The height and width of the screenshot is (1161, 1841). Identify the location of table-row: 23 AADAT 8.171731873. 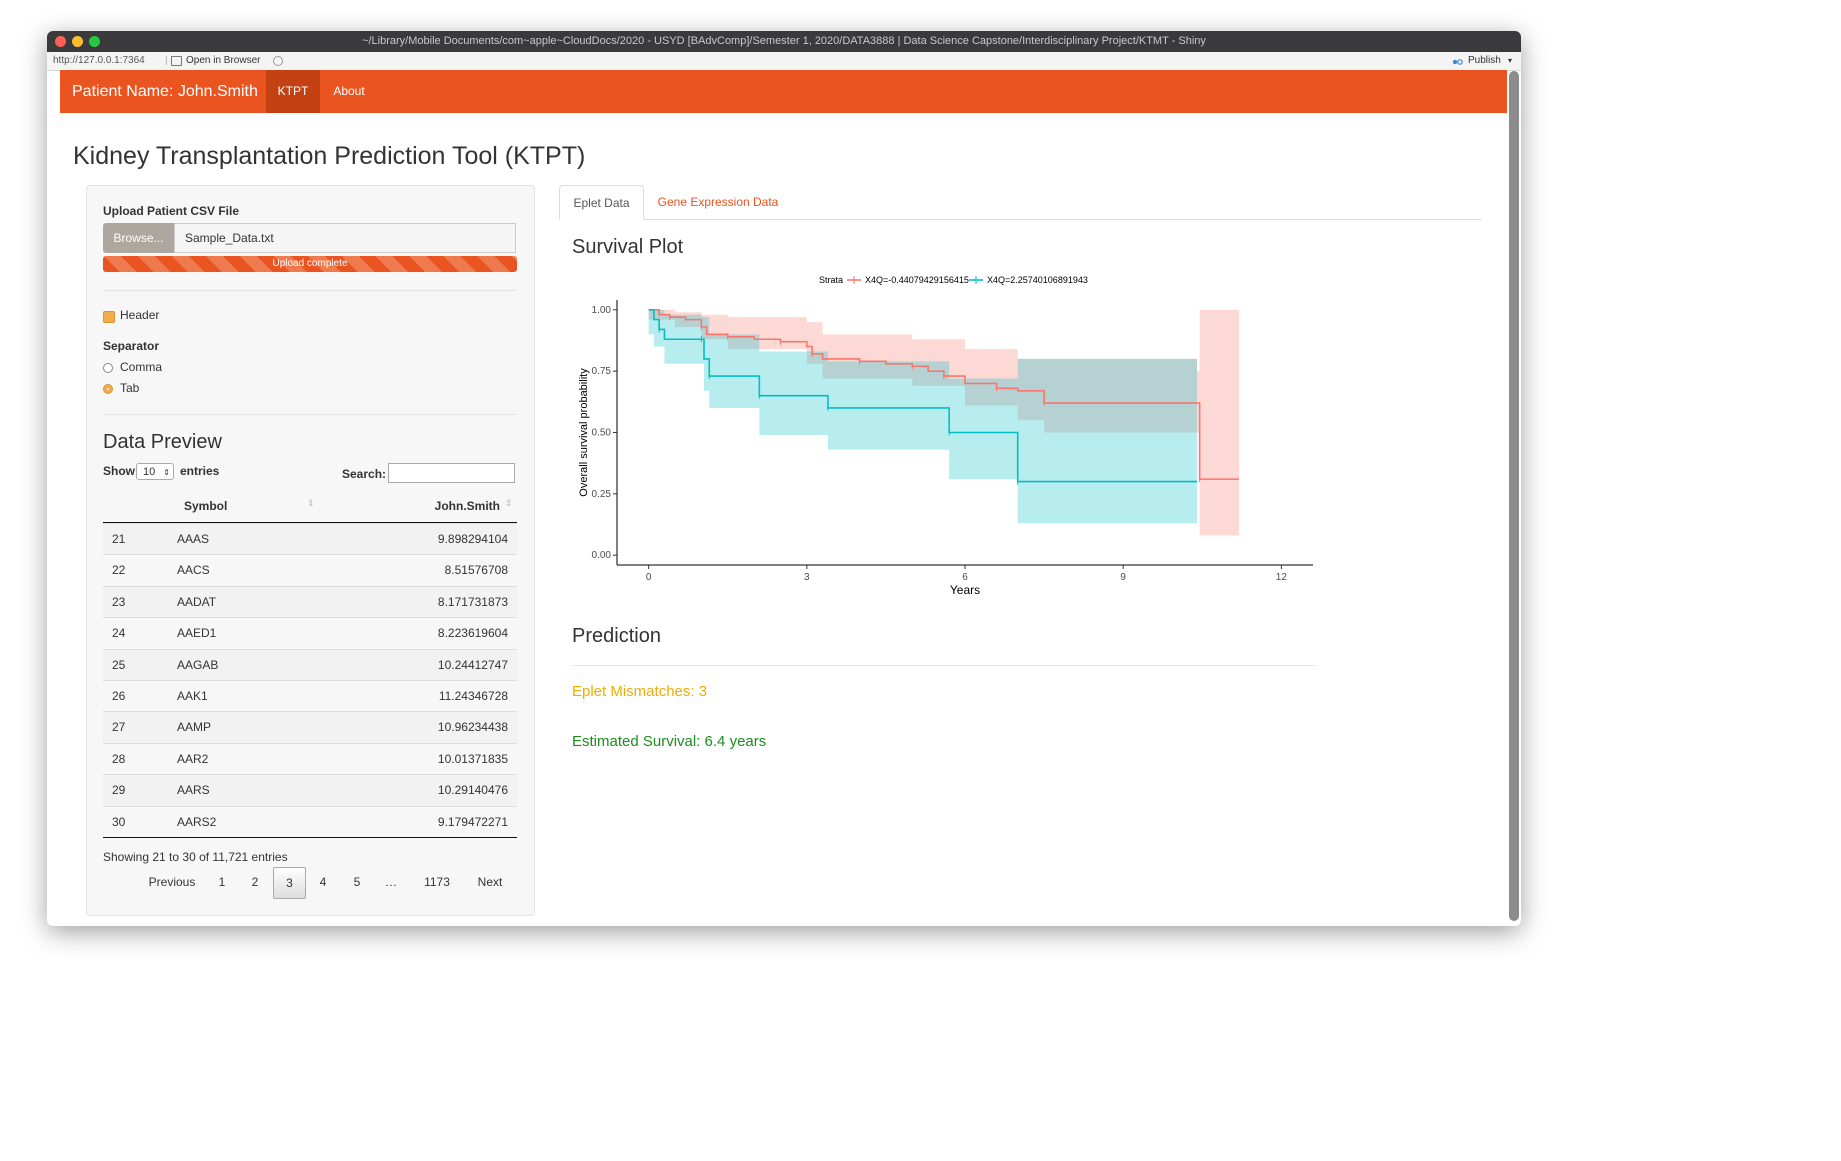
(310, 601).